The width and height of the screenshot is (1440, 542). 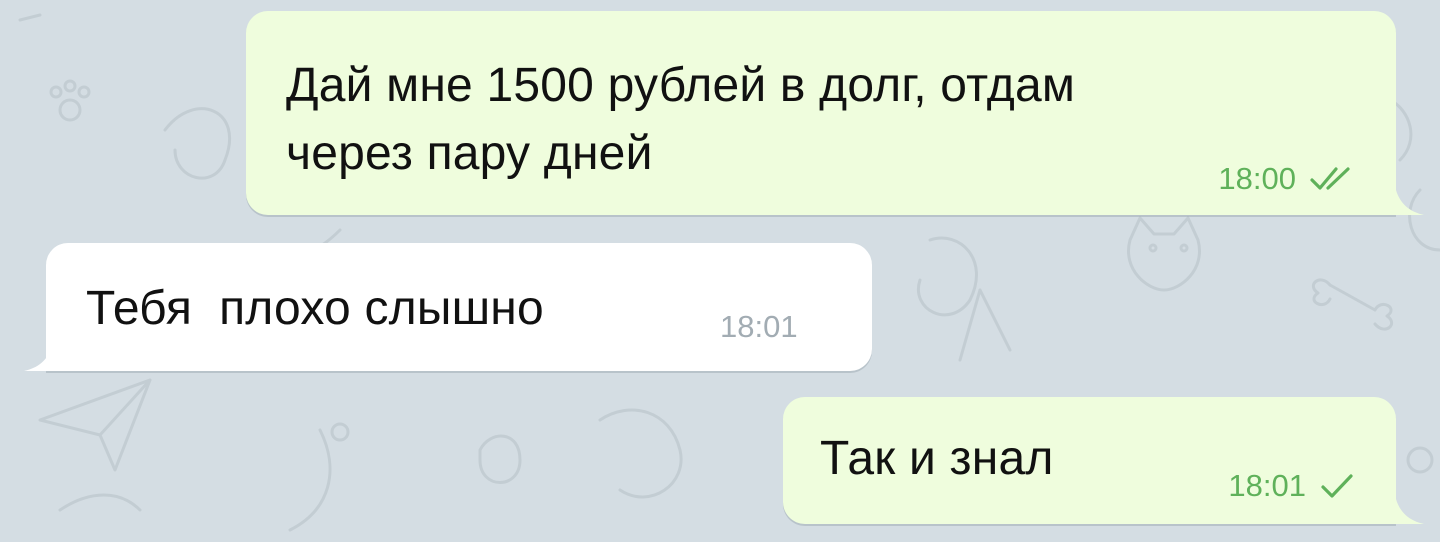 I want to click on double-check-icon, so click(x=1332, y=179).